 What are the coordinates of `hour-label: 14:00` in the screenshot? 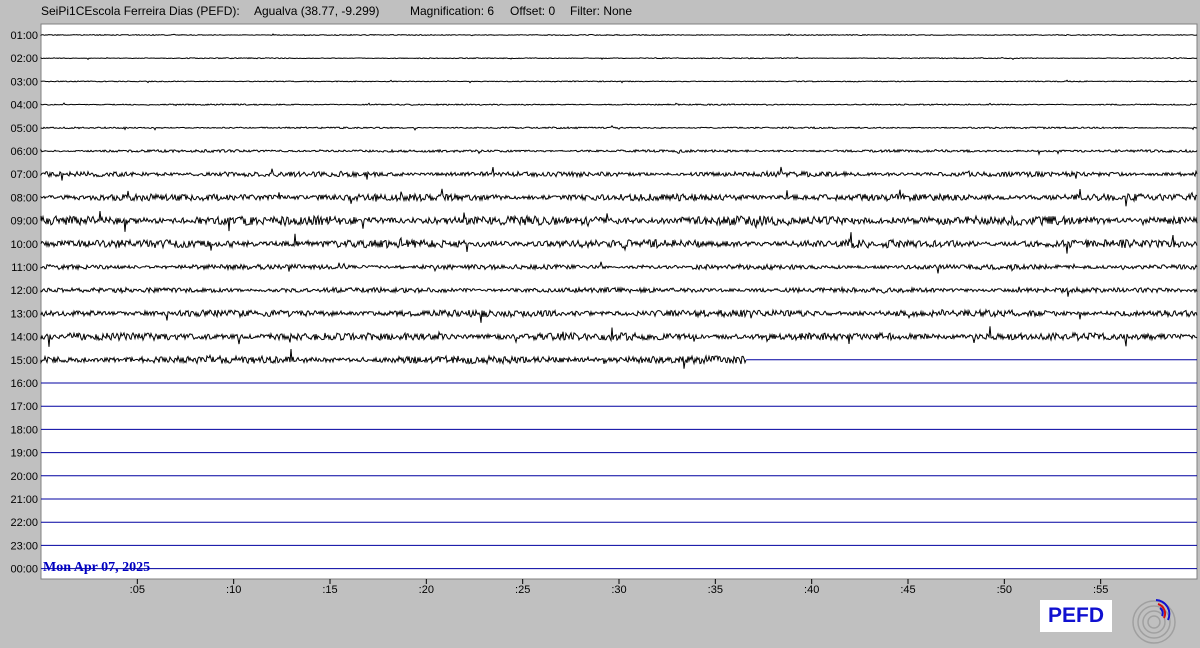 It's located at (24, 338).